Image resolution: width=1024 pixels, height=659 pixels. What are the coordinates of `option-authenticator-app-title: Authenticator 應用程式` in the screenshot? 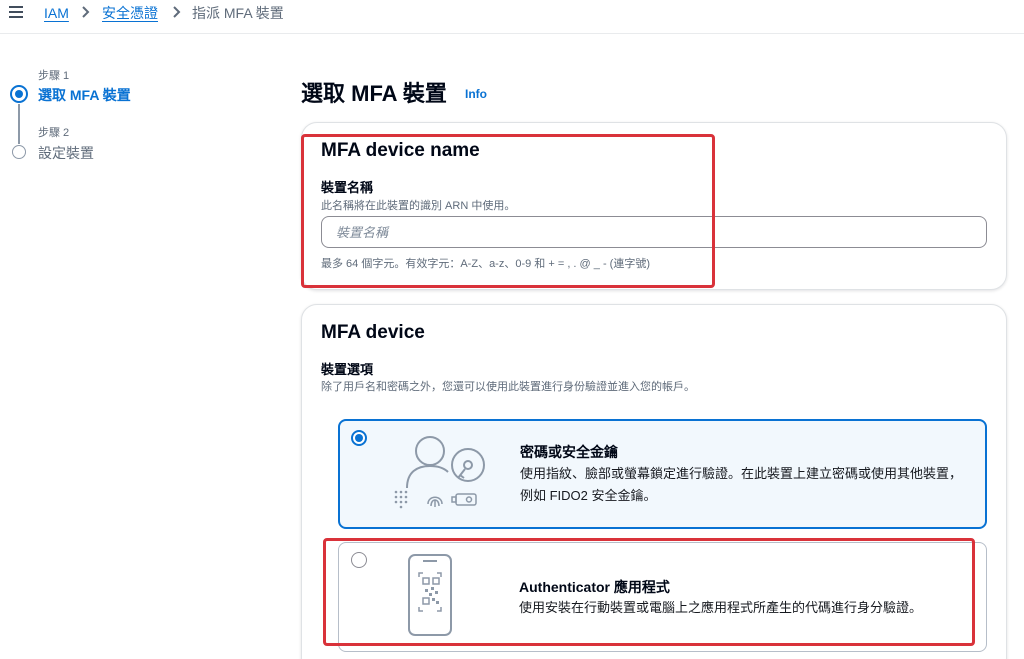 It's located at (594, 587).